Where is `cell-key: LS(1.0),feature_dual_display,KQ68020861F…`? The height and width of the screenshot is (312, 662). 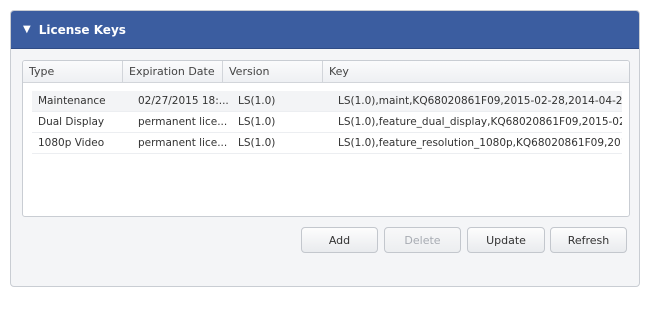 cell-key: LS(1.0),feature_dual_display,KQ68020861F… is located at coordinates (480, 122).